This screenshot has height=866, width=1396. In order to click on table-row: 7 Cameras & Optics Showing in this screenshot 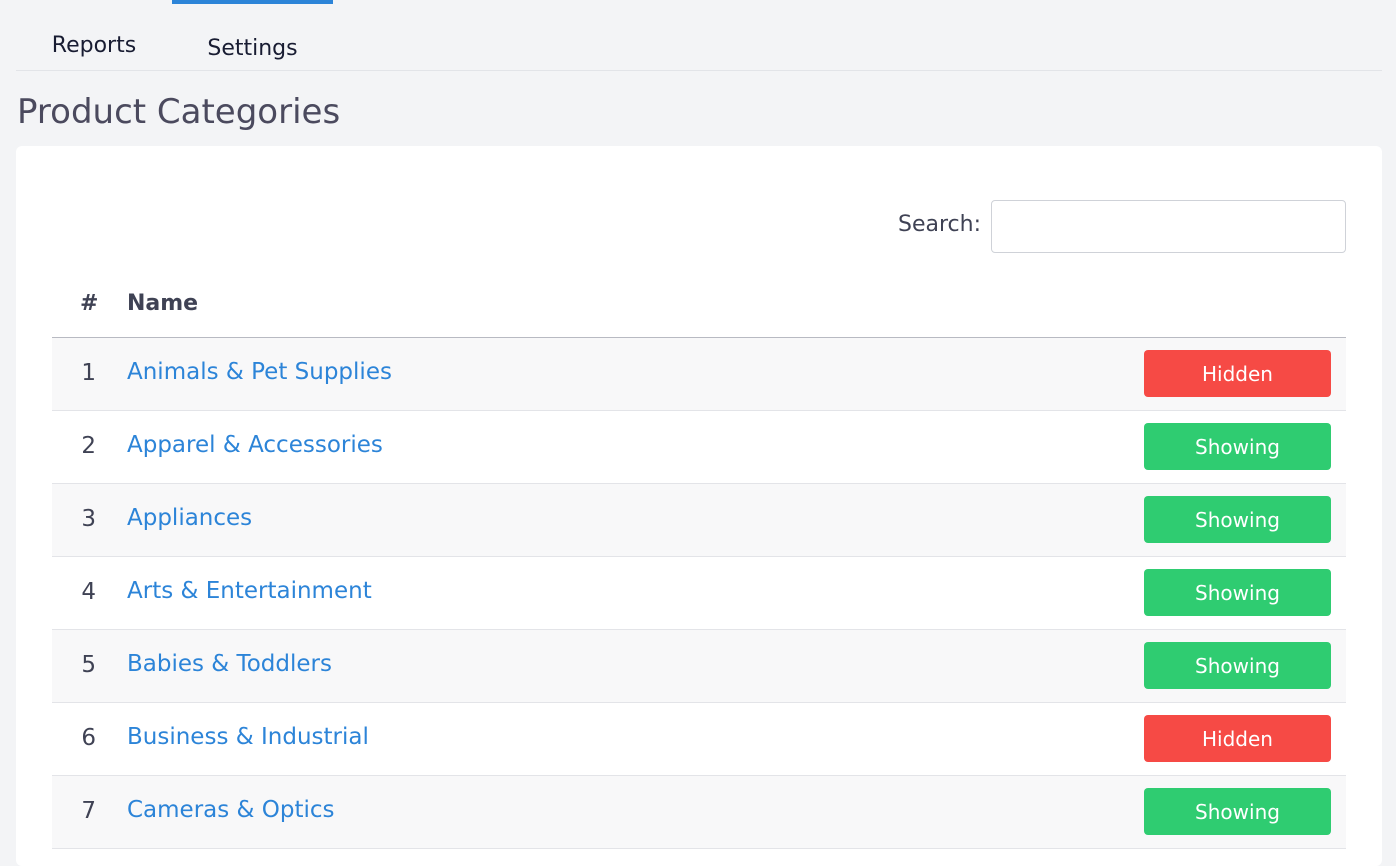, I will do `click(699, 812)`.